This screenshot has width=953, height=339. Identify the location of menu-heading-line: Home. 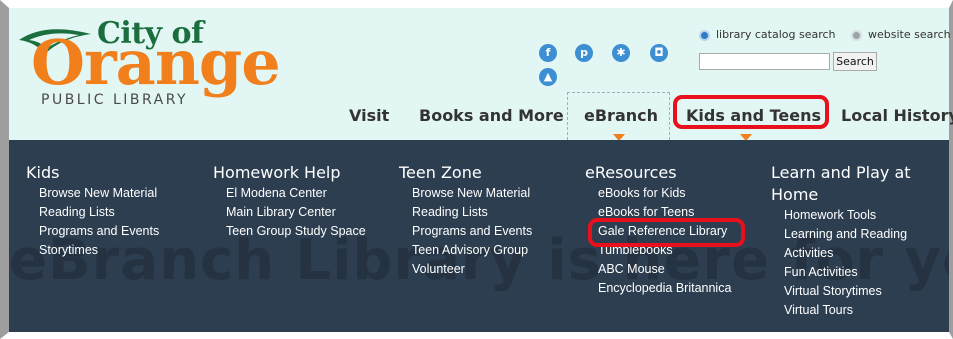
(795, 194).